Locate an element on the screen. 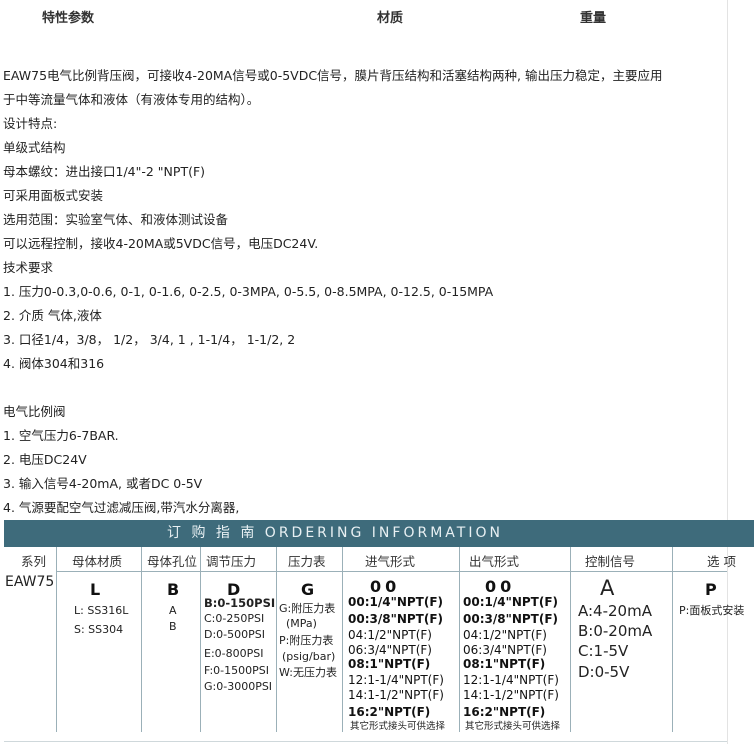 The width and height of the screenshot is (756, 744). signal-option: D:0-5V is located at coordinates (604, 672).